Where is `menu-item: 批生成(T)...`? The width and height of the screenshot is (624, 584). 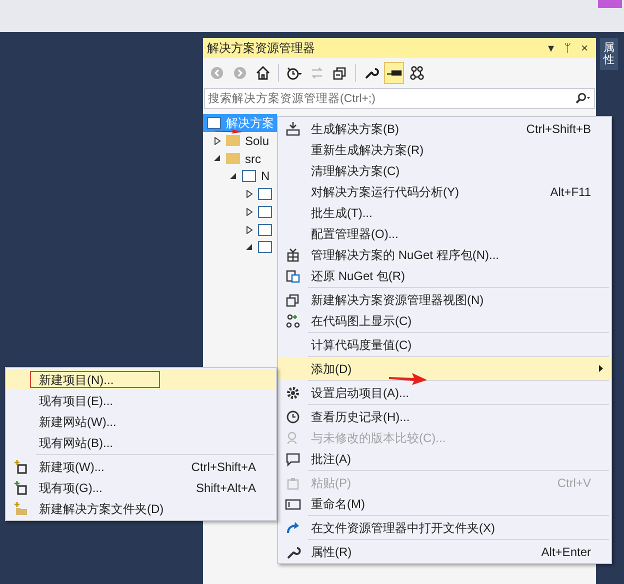 menu-item: 批生成(T)... is located at coordinates (444, 212).